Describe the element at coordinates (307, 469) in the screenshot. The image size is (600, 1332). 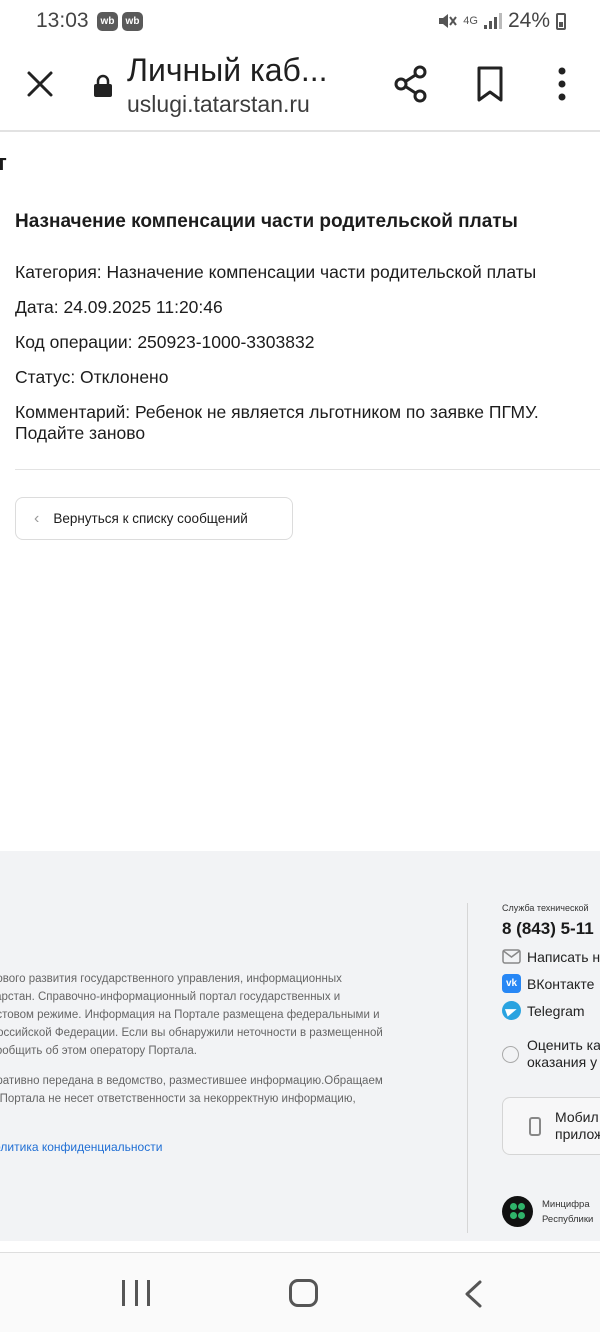
I see `divider` at that location.